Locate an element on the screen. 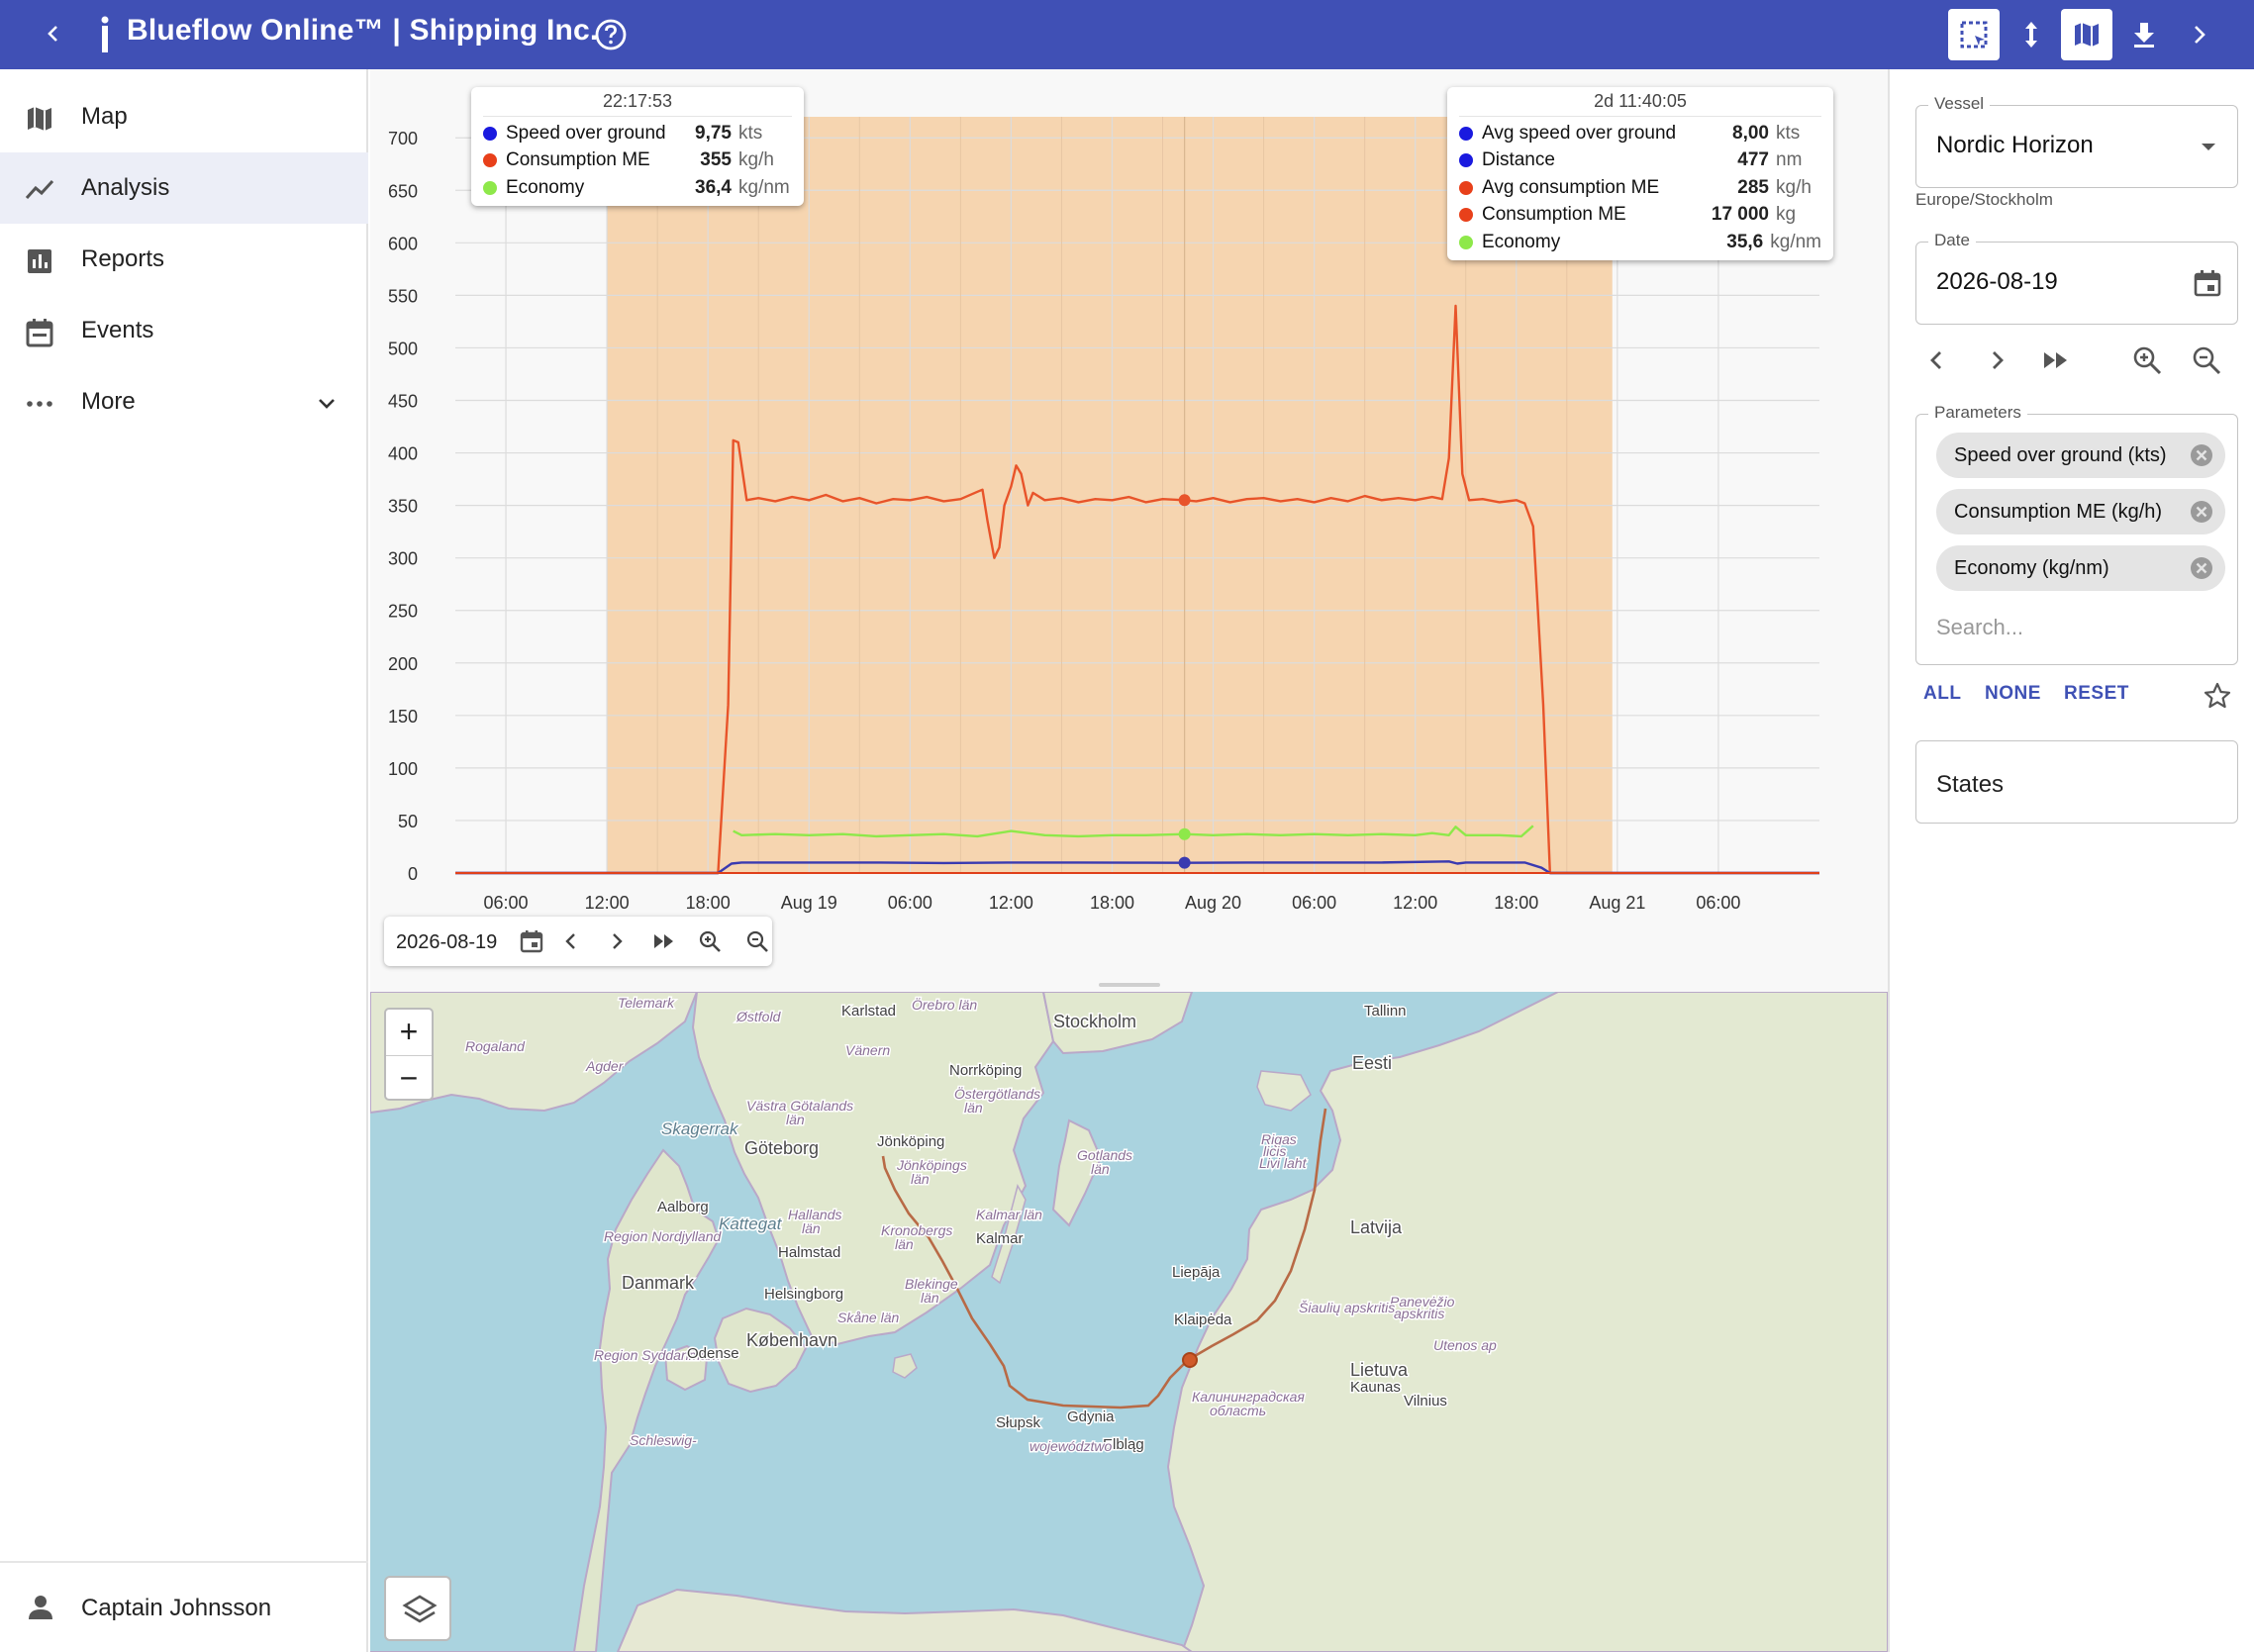  tooltip-unit: kts is located at coordinates (1788, 133).